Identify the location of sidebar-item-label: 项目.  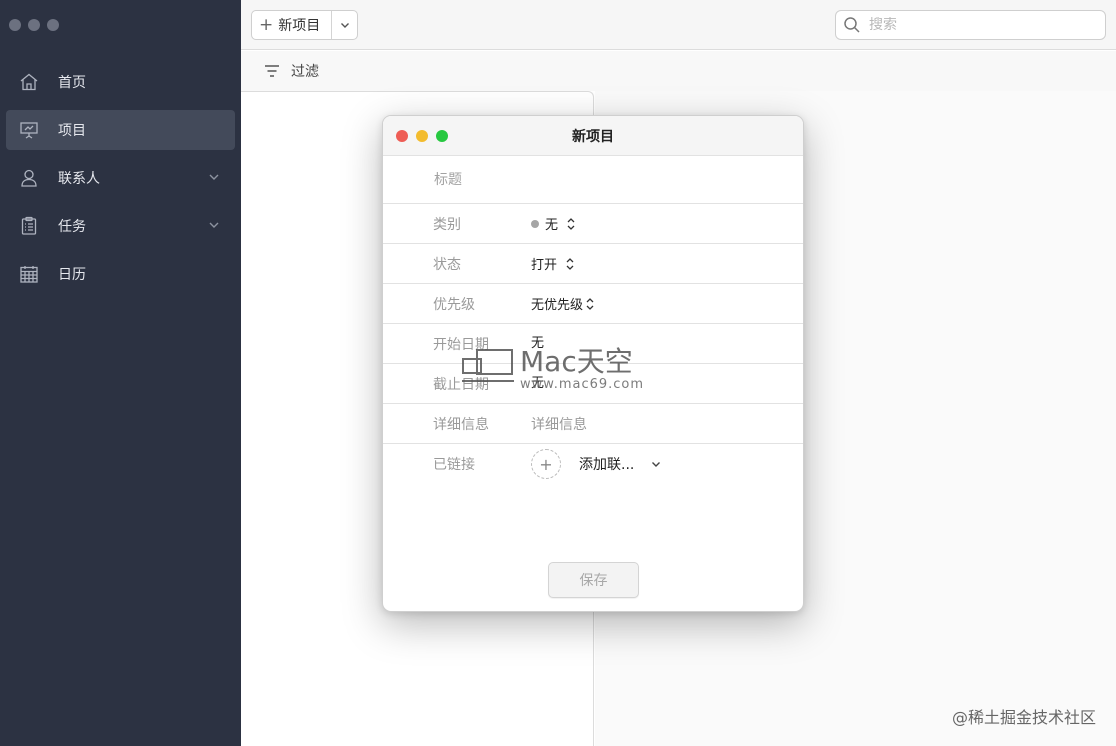
(72, 131).